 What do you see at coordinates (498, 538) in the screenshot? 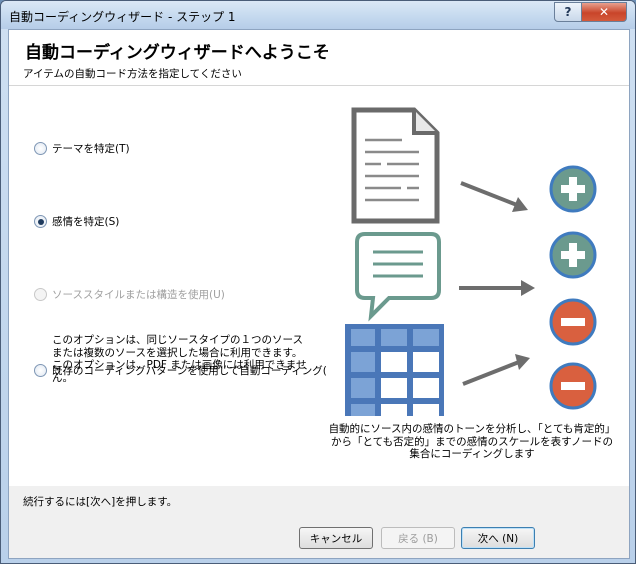
I see `next-button: 次へ (N)` at bounding box center [498, 538].